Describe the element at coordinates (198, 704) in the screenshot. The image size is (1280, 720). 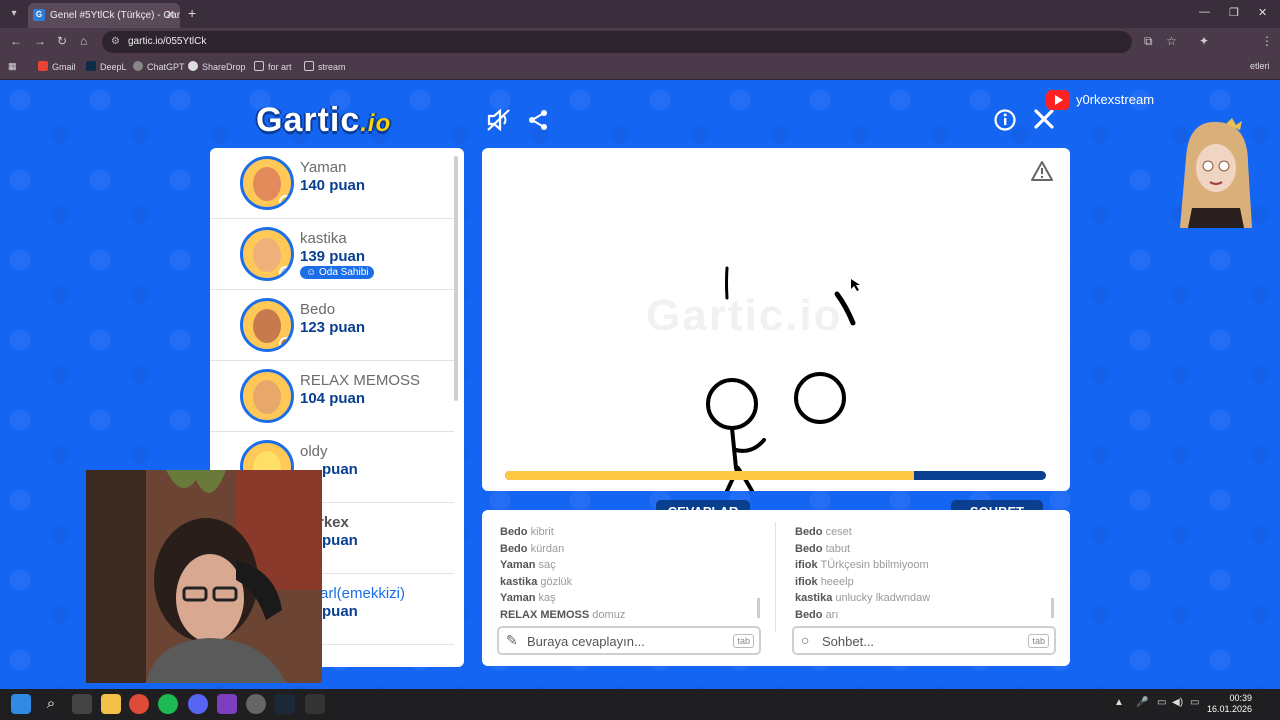
I see `discord-icon` at that location.